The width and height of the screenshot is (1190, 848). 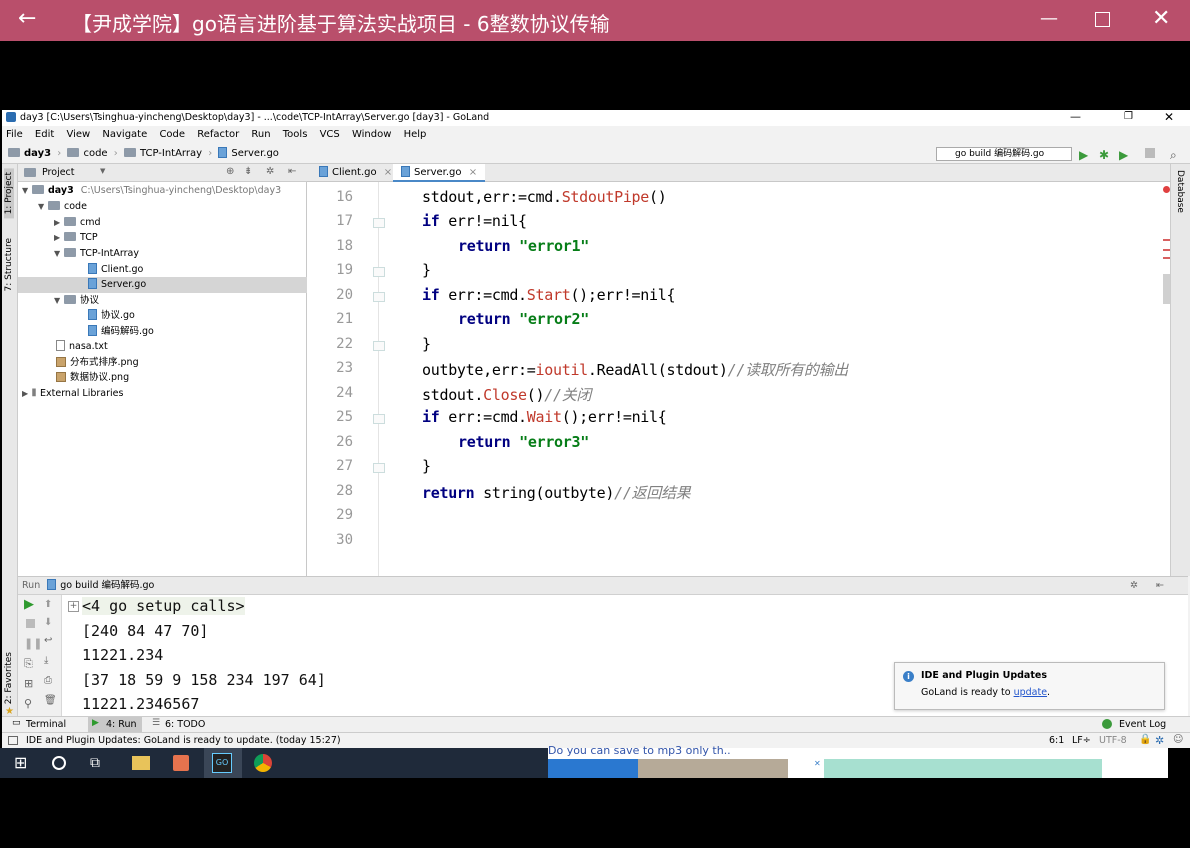 What do you see at coordinates (185, 724) in the screenshot?
I see `tab-todo: 6: TODO` at bounding box center [185, 724].